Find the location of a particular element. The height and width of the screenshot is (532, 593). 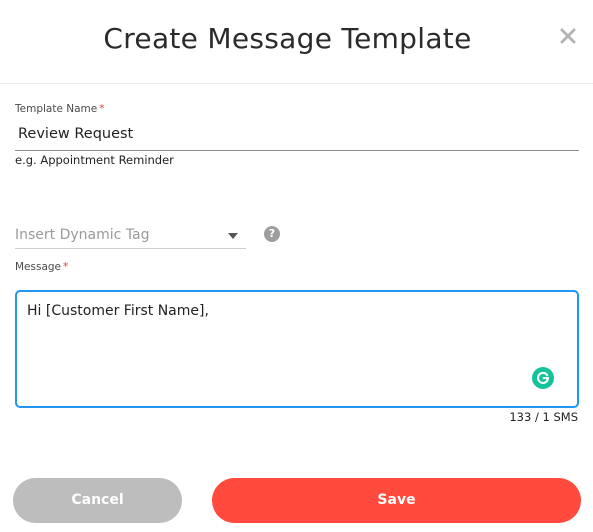

save-button: Save is located at coordinates (396, 500).